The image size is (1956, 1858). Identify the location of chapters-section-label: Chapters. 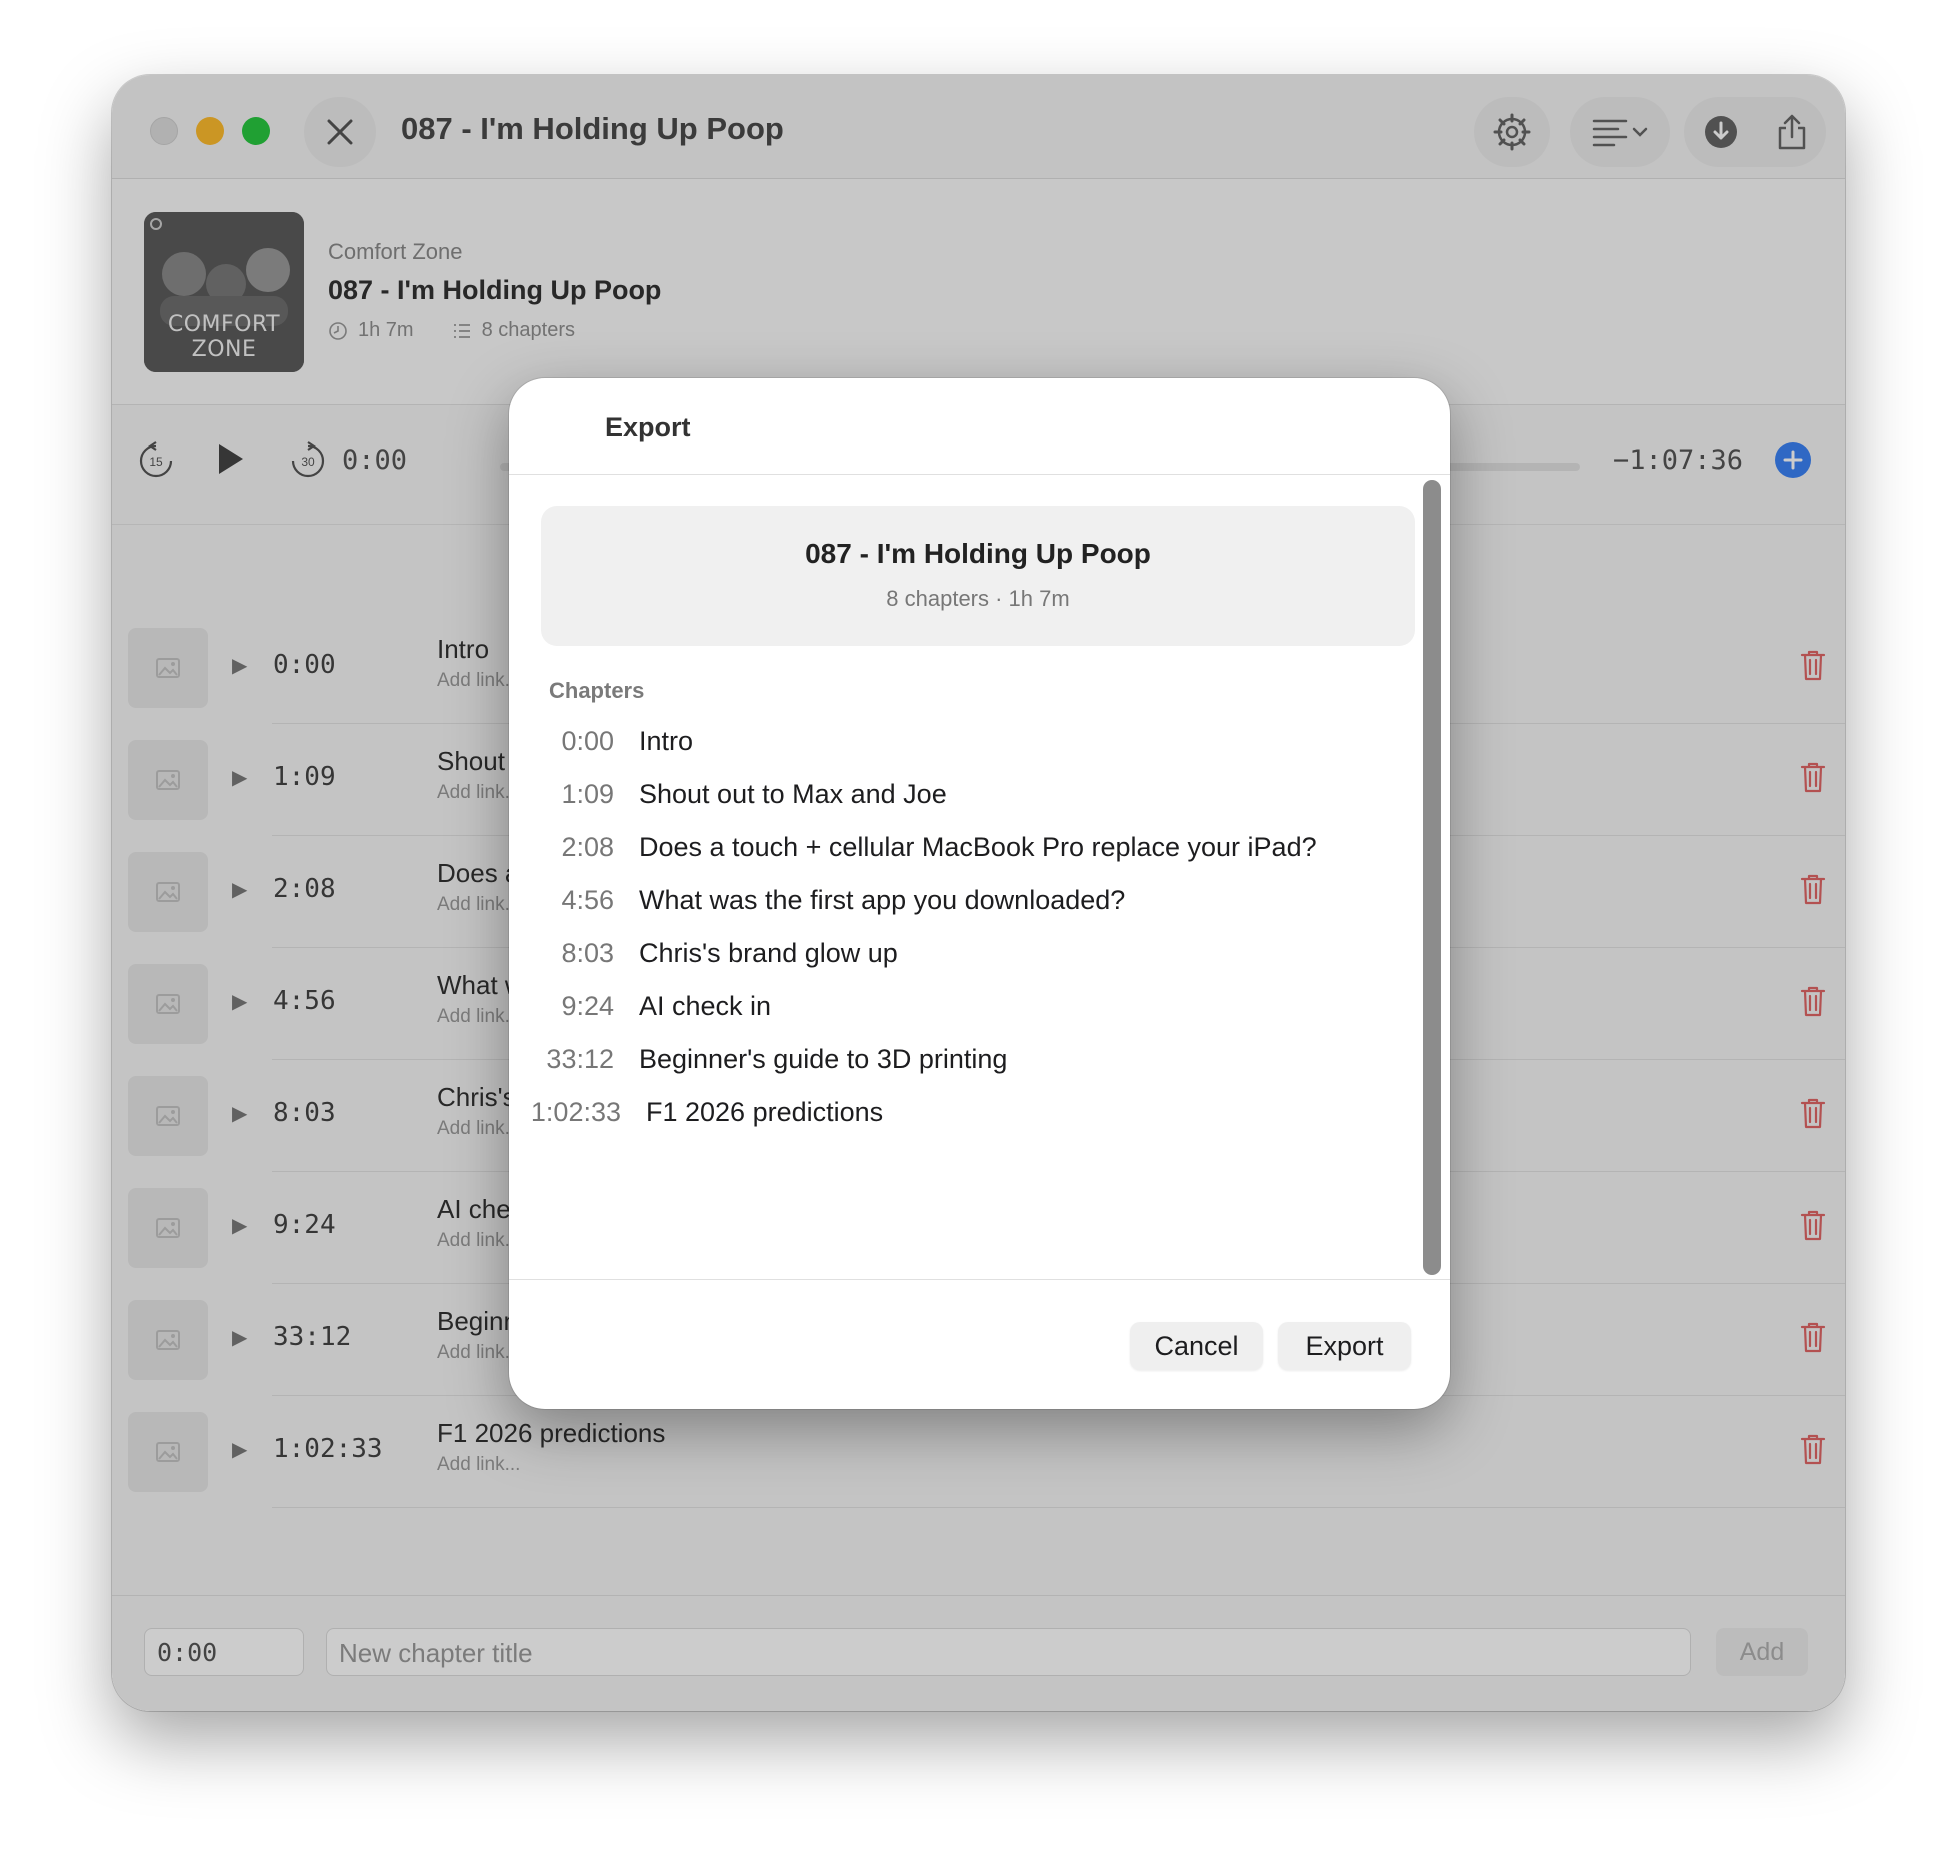
(597, 690).